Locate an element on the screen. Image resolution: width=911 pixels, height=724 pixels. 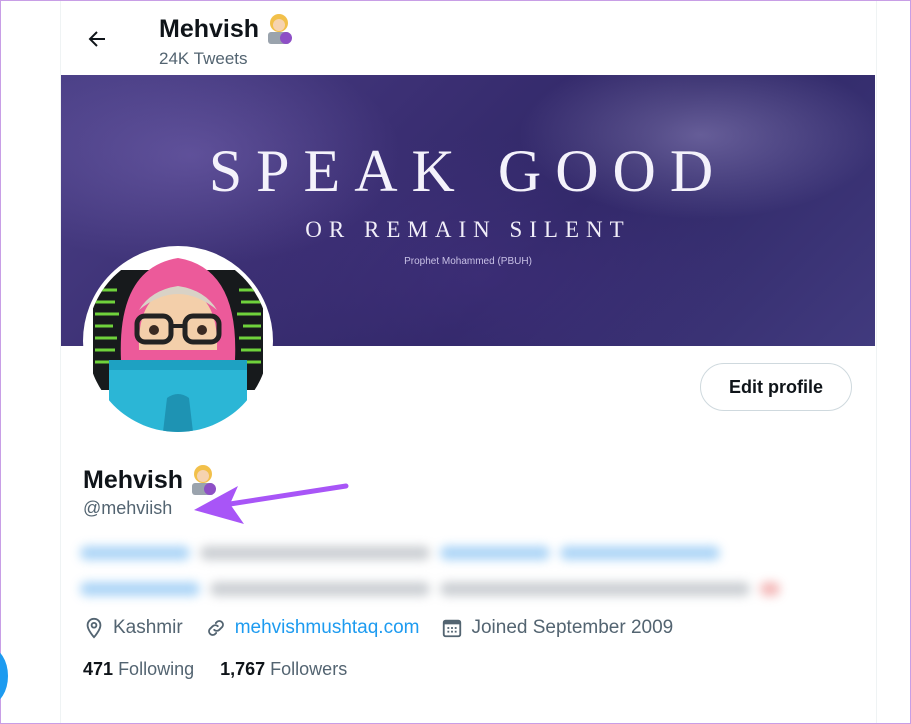
header-title: Mehvish is located at coordinates (227, 29).